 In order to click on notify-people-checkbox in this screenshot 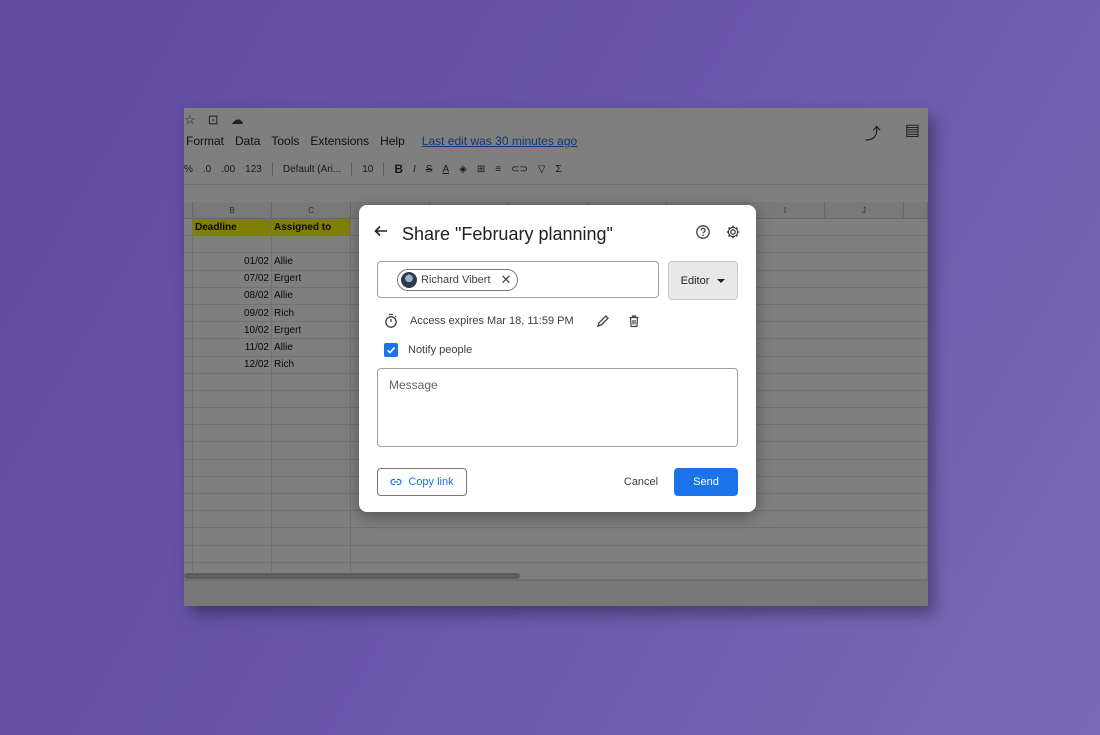, I will do `click(391, 350)`.